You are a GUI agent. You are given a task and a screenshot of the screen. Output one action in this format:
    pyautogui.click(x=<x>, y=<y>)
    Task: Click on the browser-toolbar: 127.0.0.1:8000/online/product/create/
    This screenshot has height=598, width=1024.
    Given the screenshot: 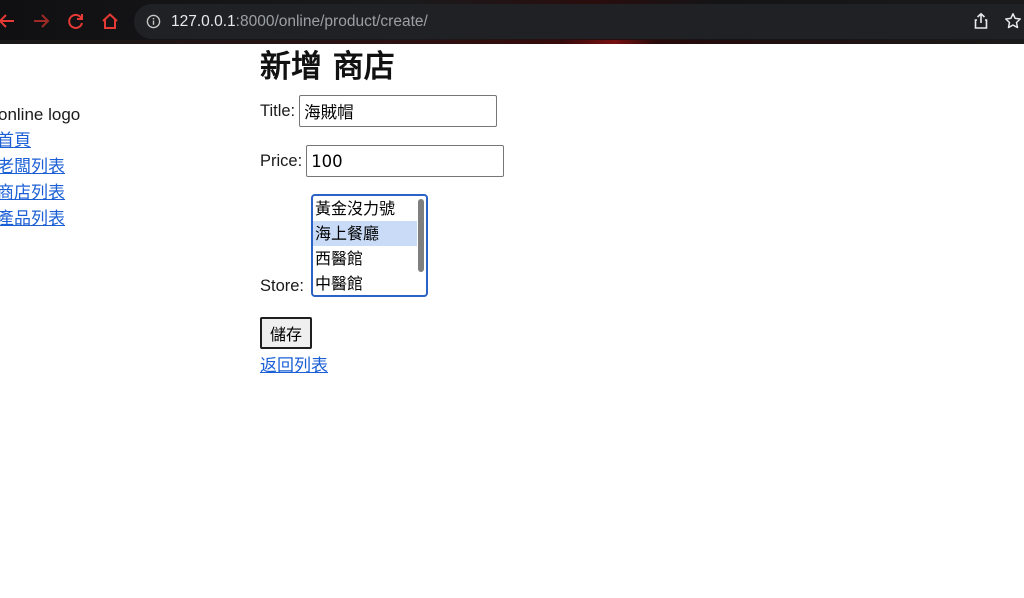 What is the action you would take?
    pyautogui.click(x=512, y=22)
    